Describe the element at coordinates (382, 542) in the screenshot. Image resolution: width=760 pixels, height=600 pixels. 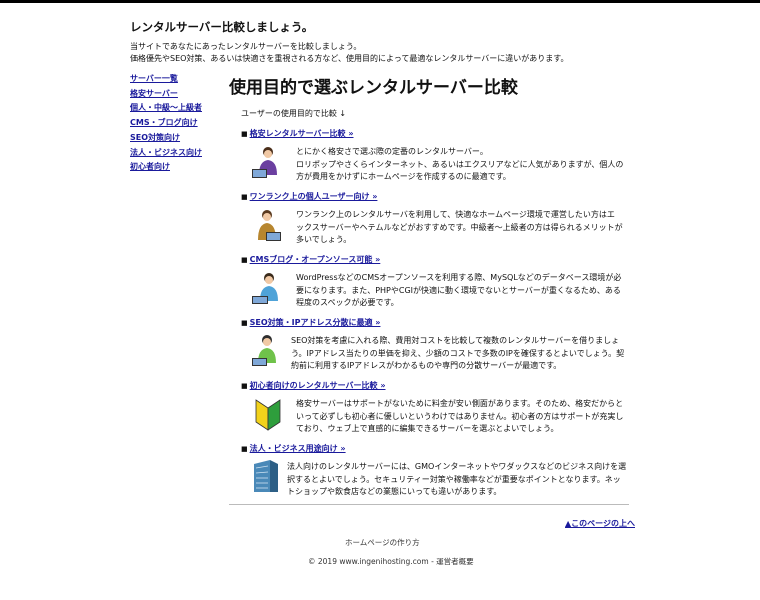
I see `footer-link-howto: ホームページの作り方` at that location.